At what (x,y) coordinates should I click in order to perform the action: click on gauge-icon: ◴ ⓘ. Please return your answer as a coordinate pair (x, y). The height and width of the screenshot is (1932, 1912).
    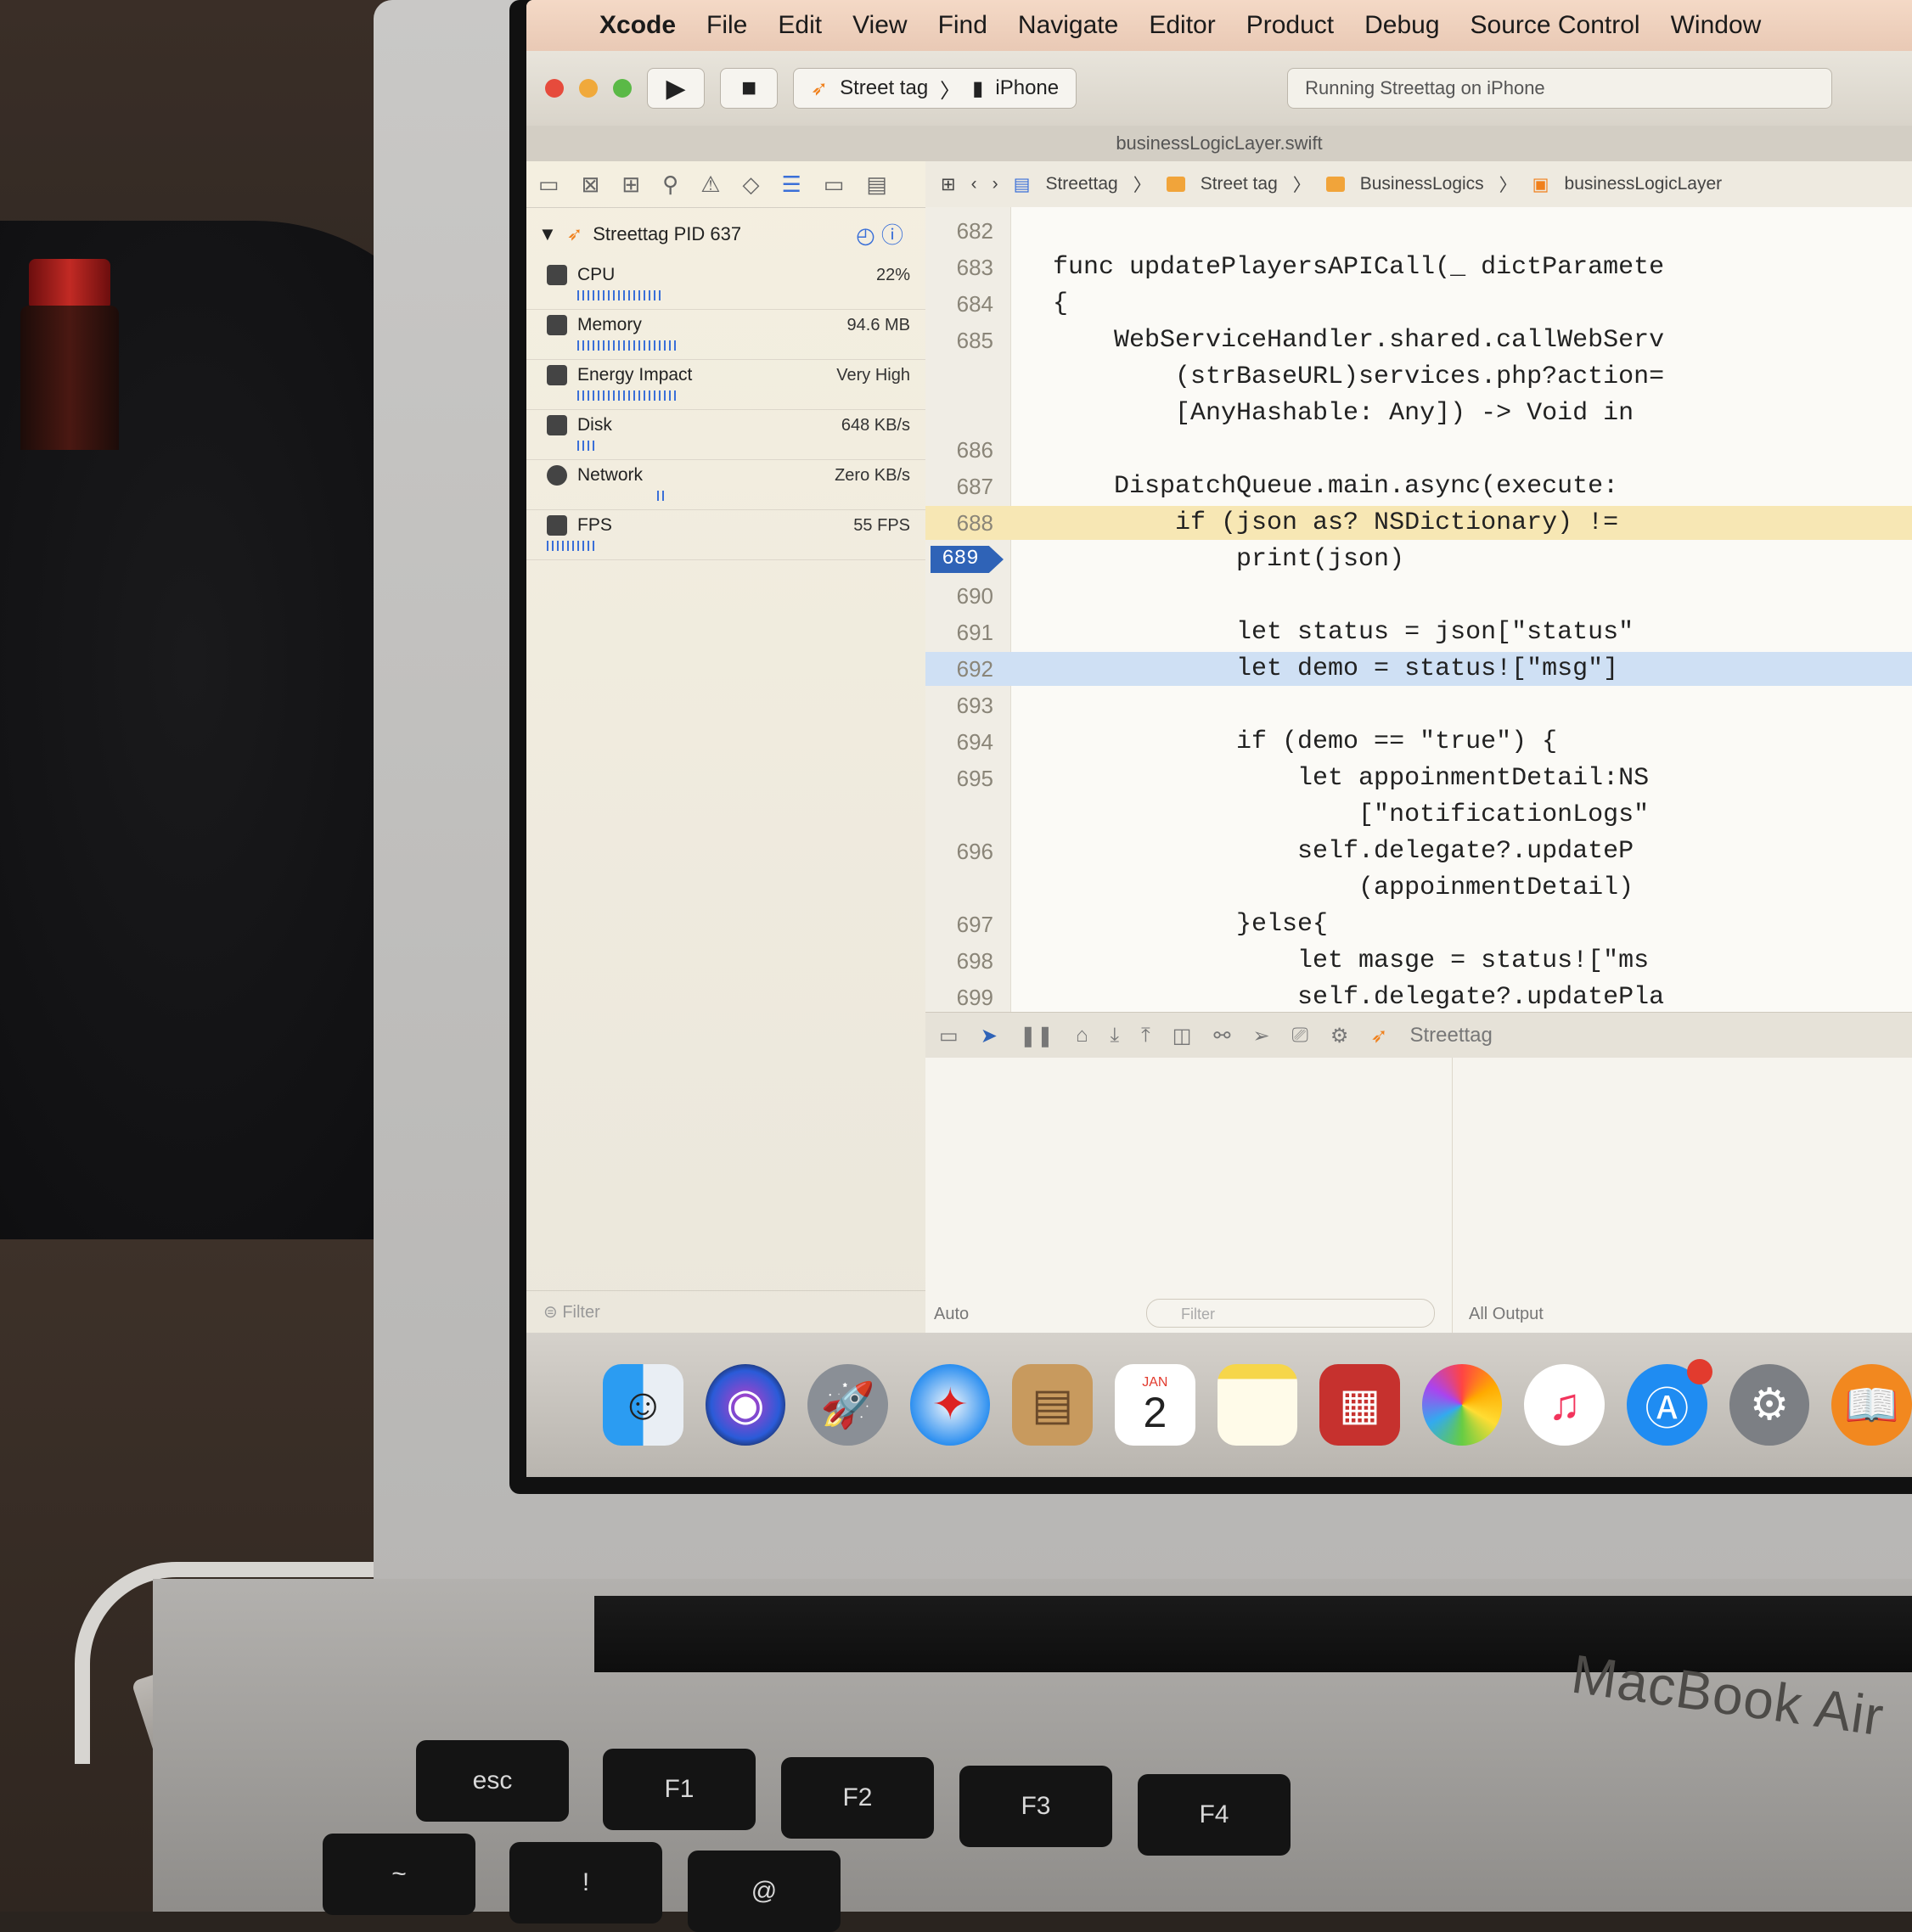
    Looking at the image, I should click on (885, 234).